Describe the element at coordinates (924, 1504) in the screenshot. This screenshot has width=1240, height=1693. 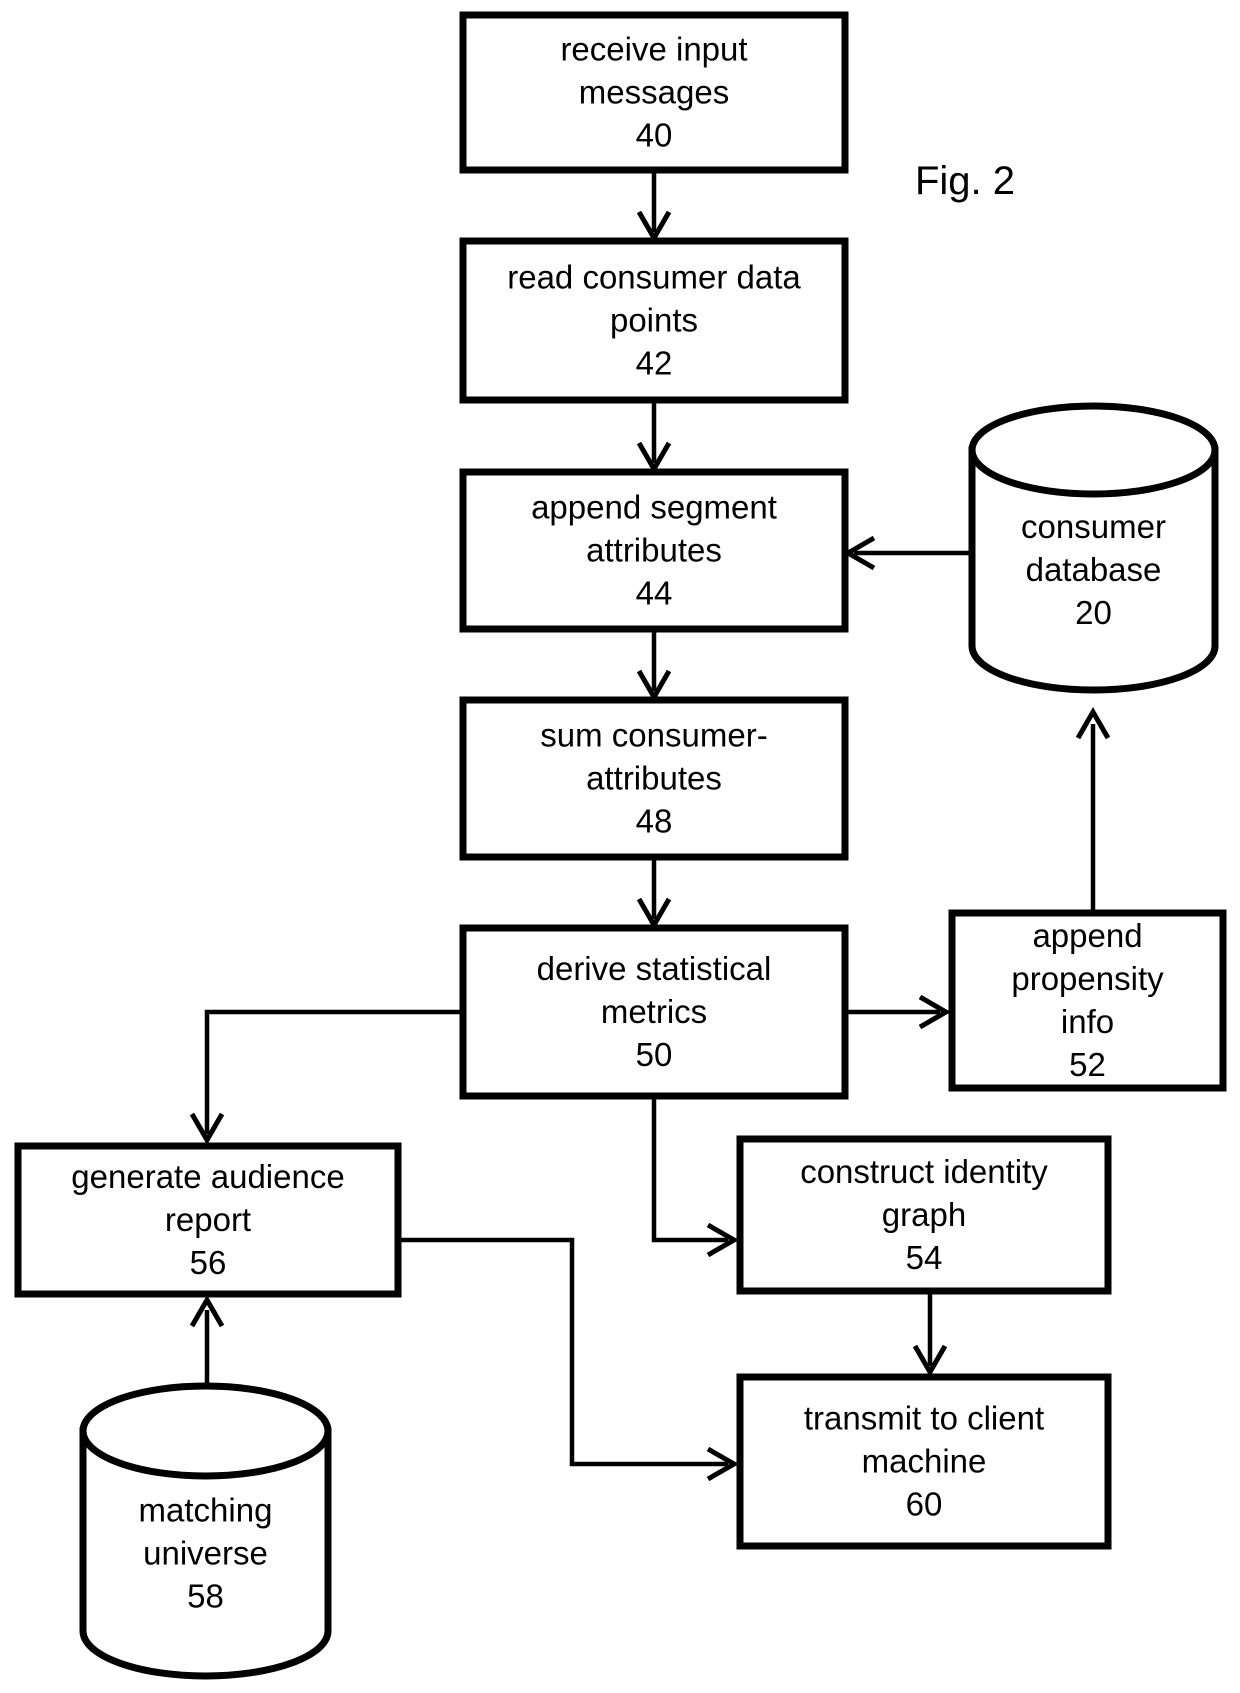
I see `node-reference-numeral-transmit-to-client-machine: 60` at that location.